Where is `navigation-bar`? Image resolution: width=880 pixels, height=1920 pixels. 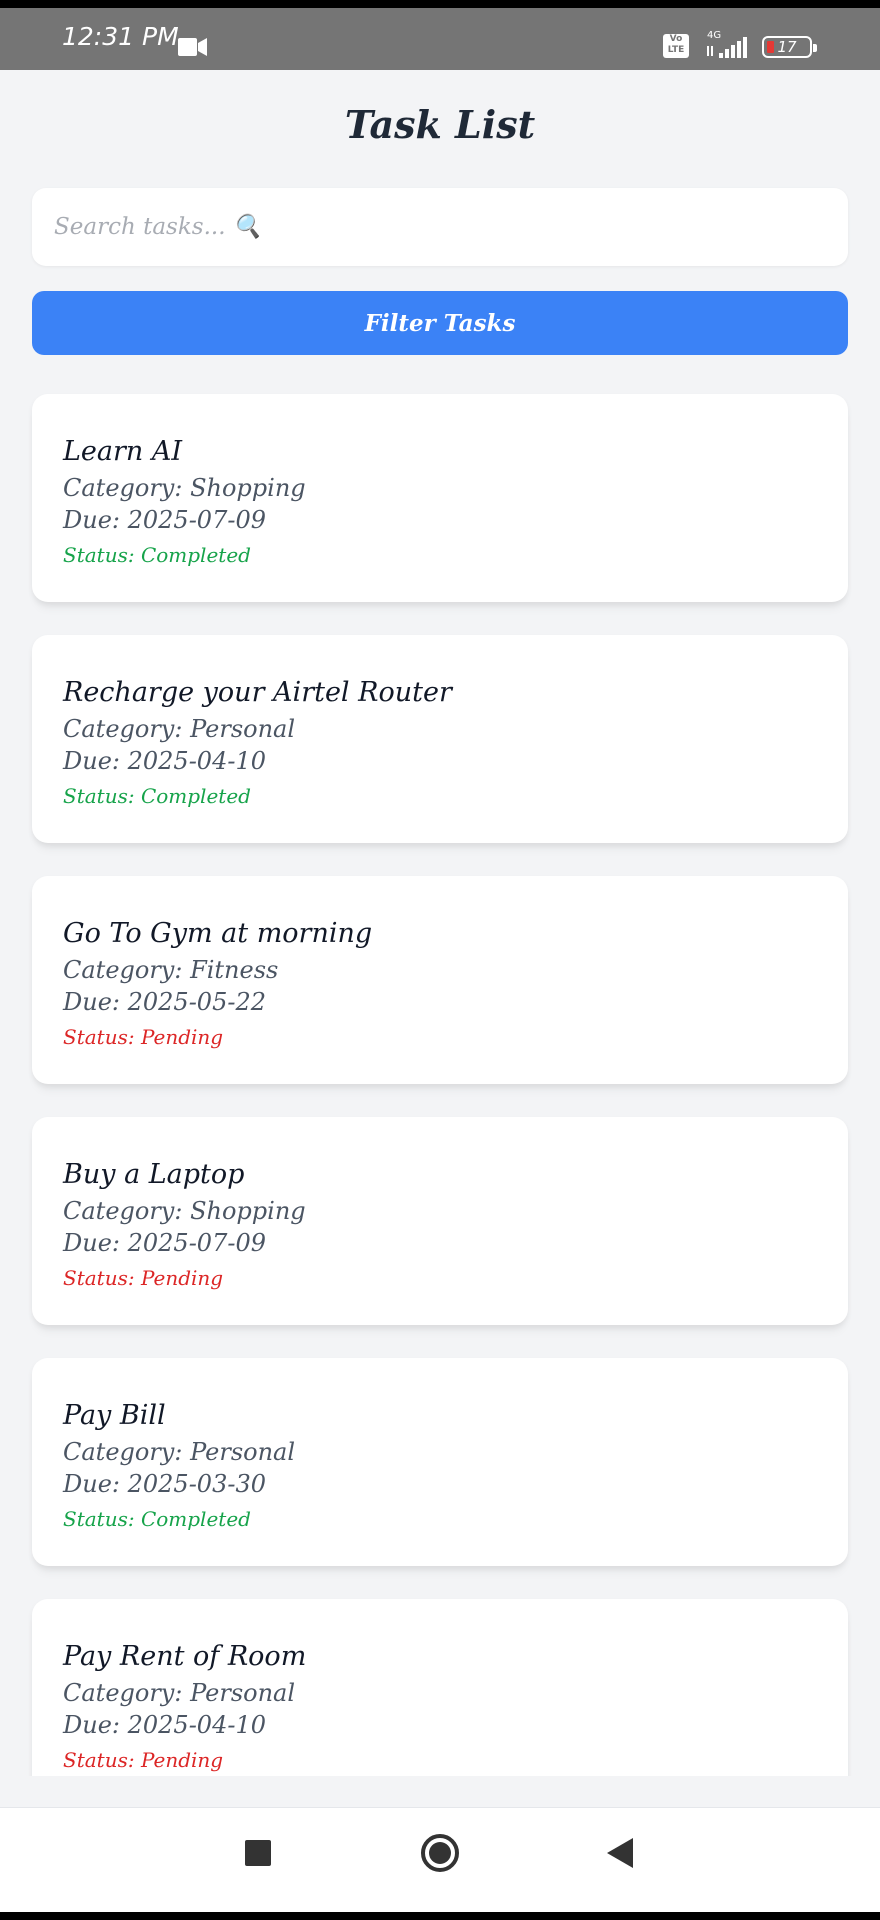
navigation-bar is located at coordinates (440, 1860).